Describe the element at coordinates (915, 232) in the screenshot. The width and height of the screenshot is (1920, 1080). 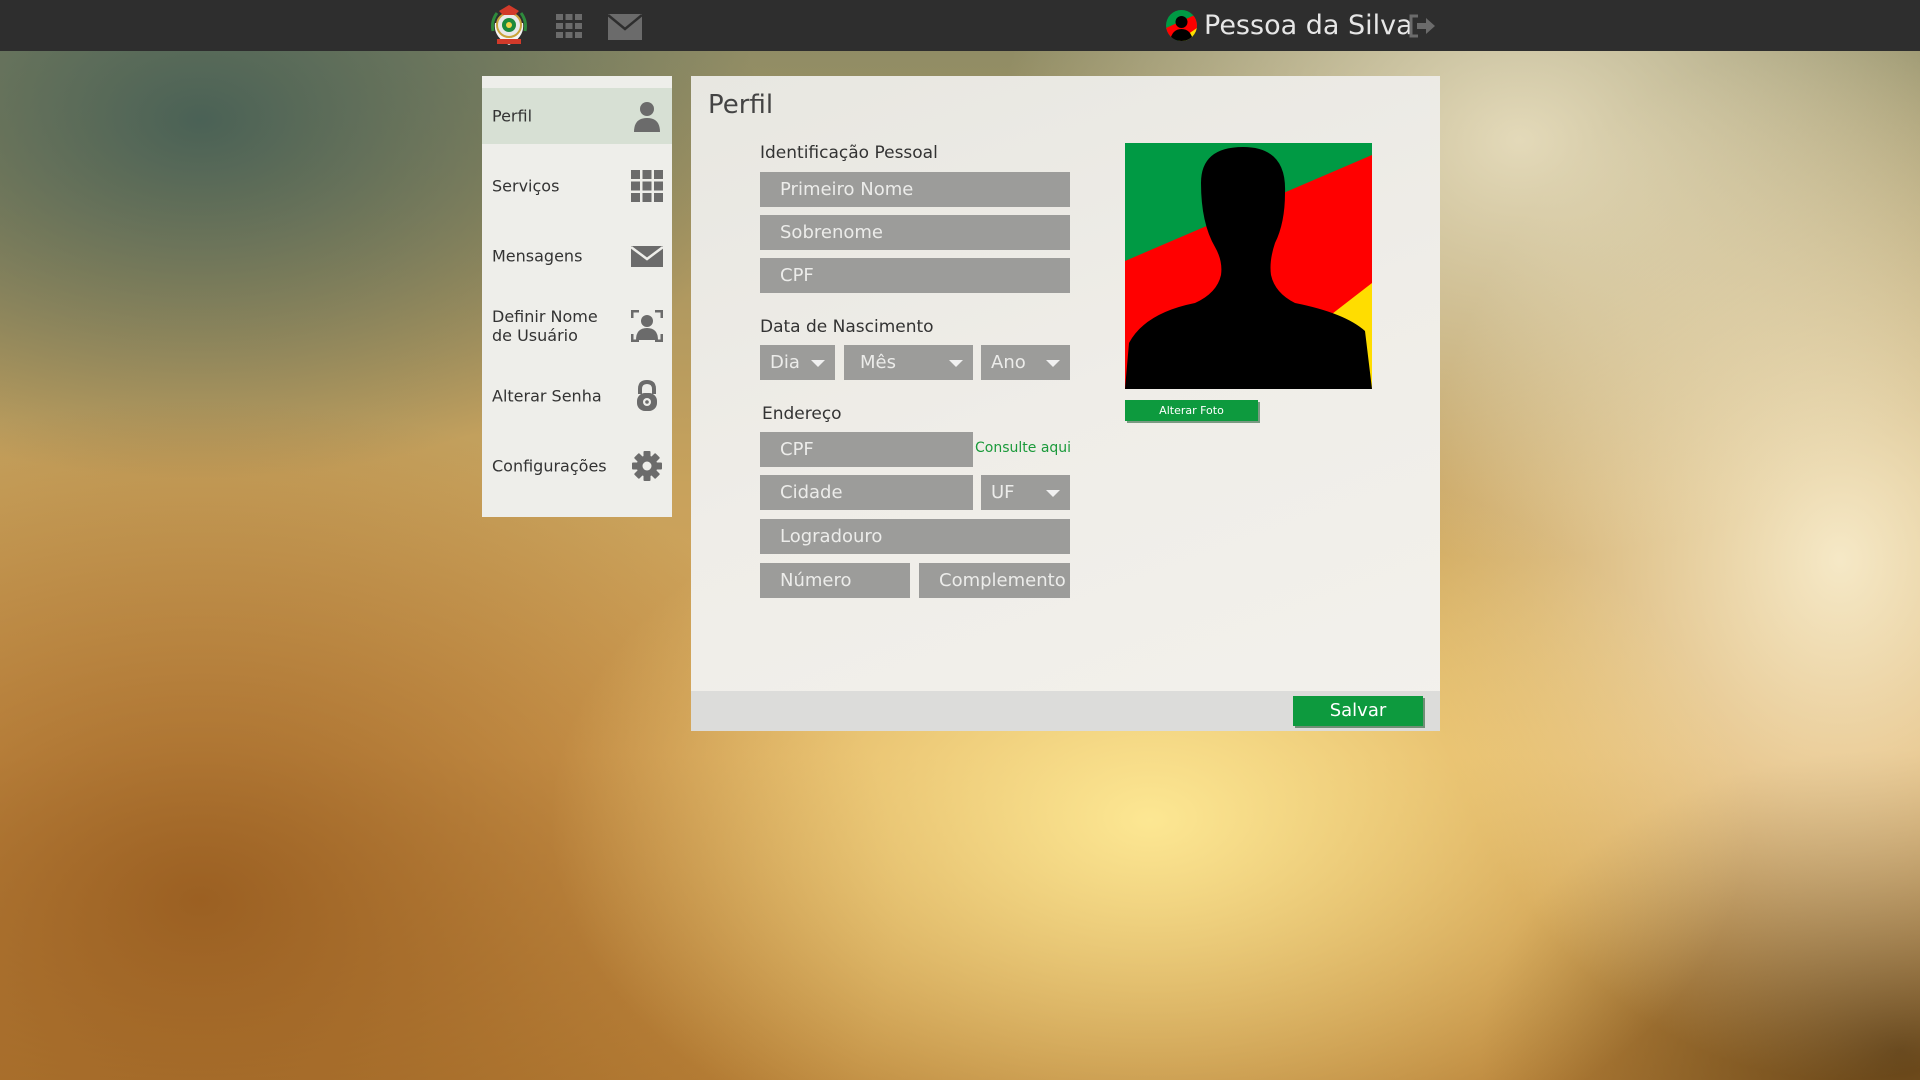
I see `last-name-field: Sobrenome` at that location.